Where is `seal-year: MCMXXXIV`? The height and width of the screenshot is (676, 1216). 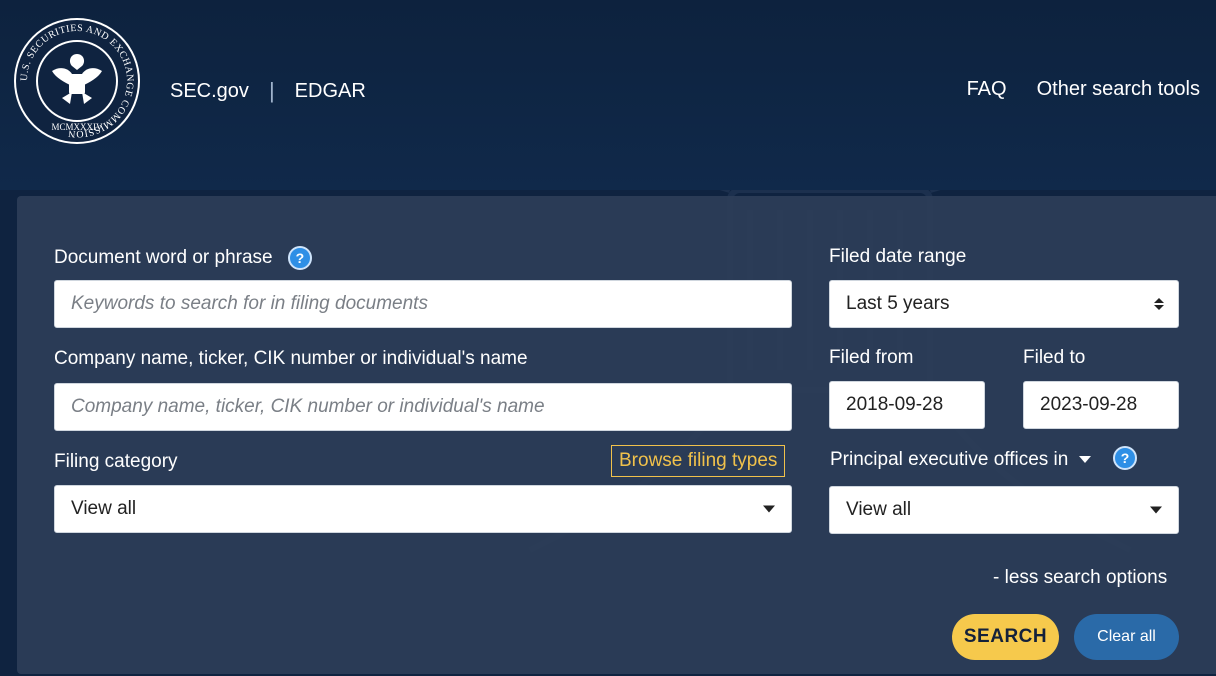 seal-year: MCMXXXIV is located at coordinates (77, 127).